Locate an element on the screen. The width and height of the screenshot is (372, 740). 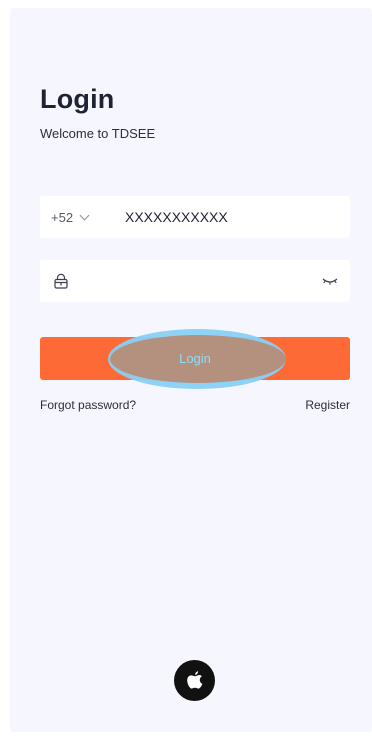
login-button-label: Login is located at coordinates (195, 358).